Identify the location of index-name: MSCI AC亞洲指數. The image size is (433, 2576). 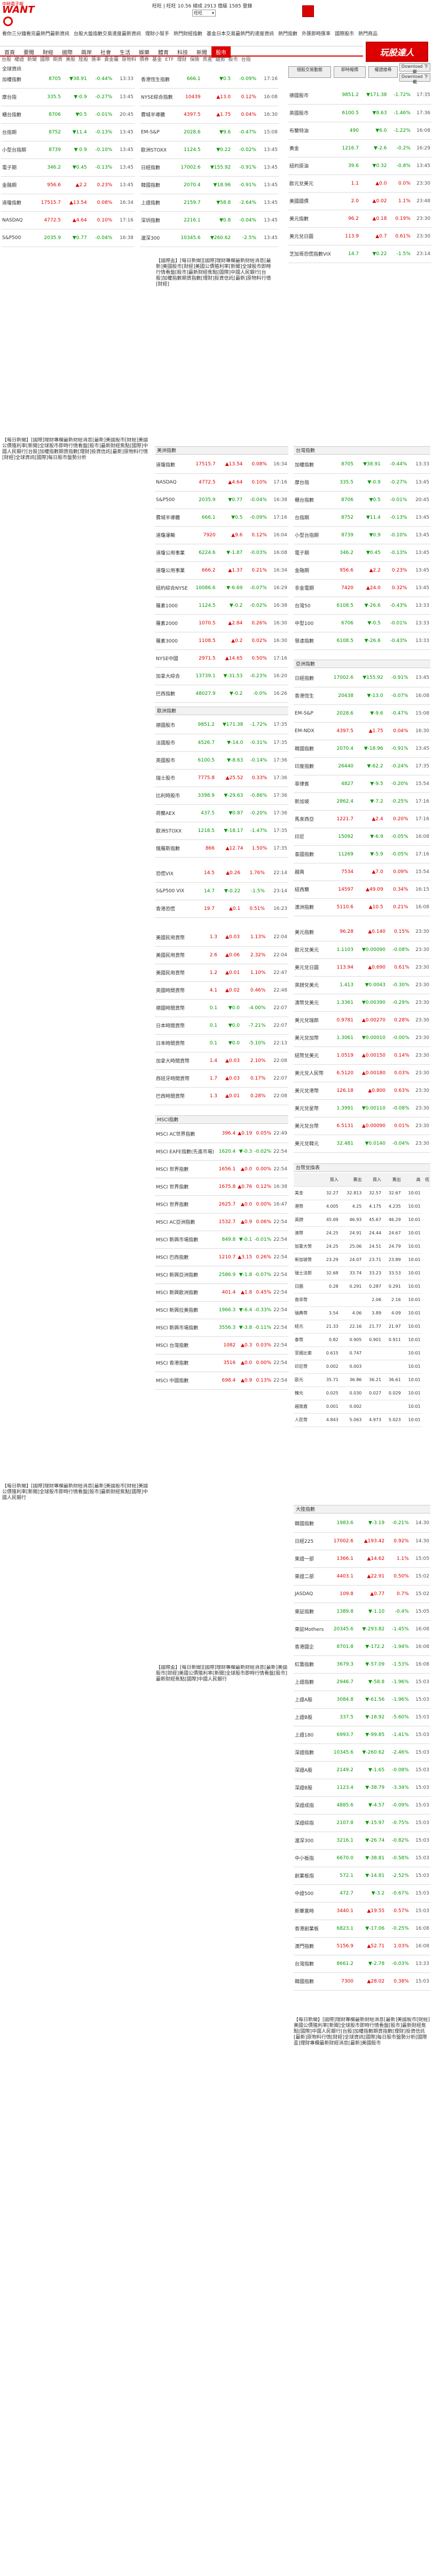
(185, 1222).